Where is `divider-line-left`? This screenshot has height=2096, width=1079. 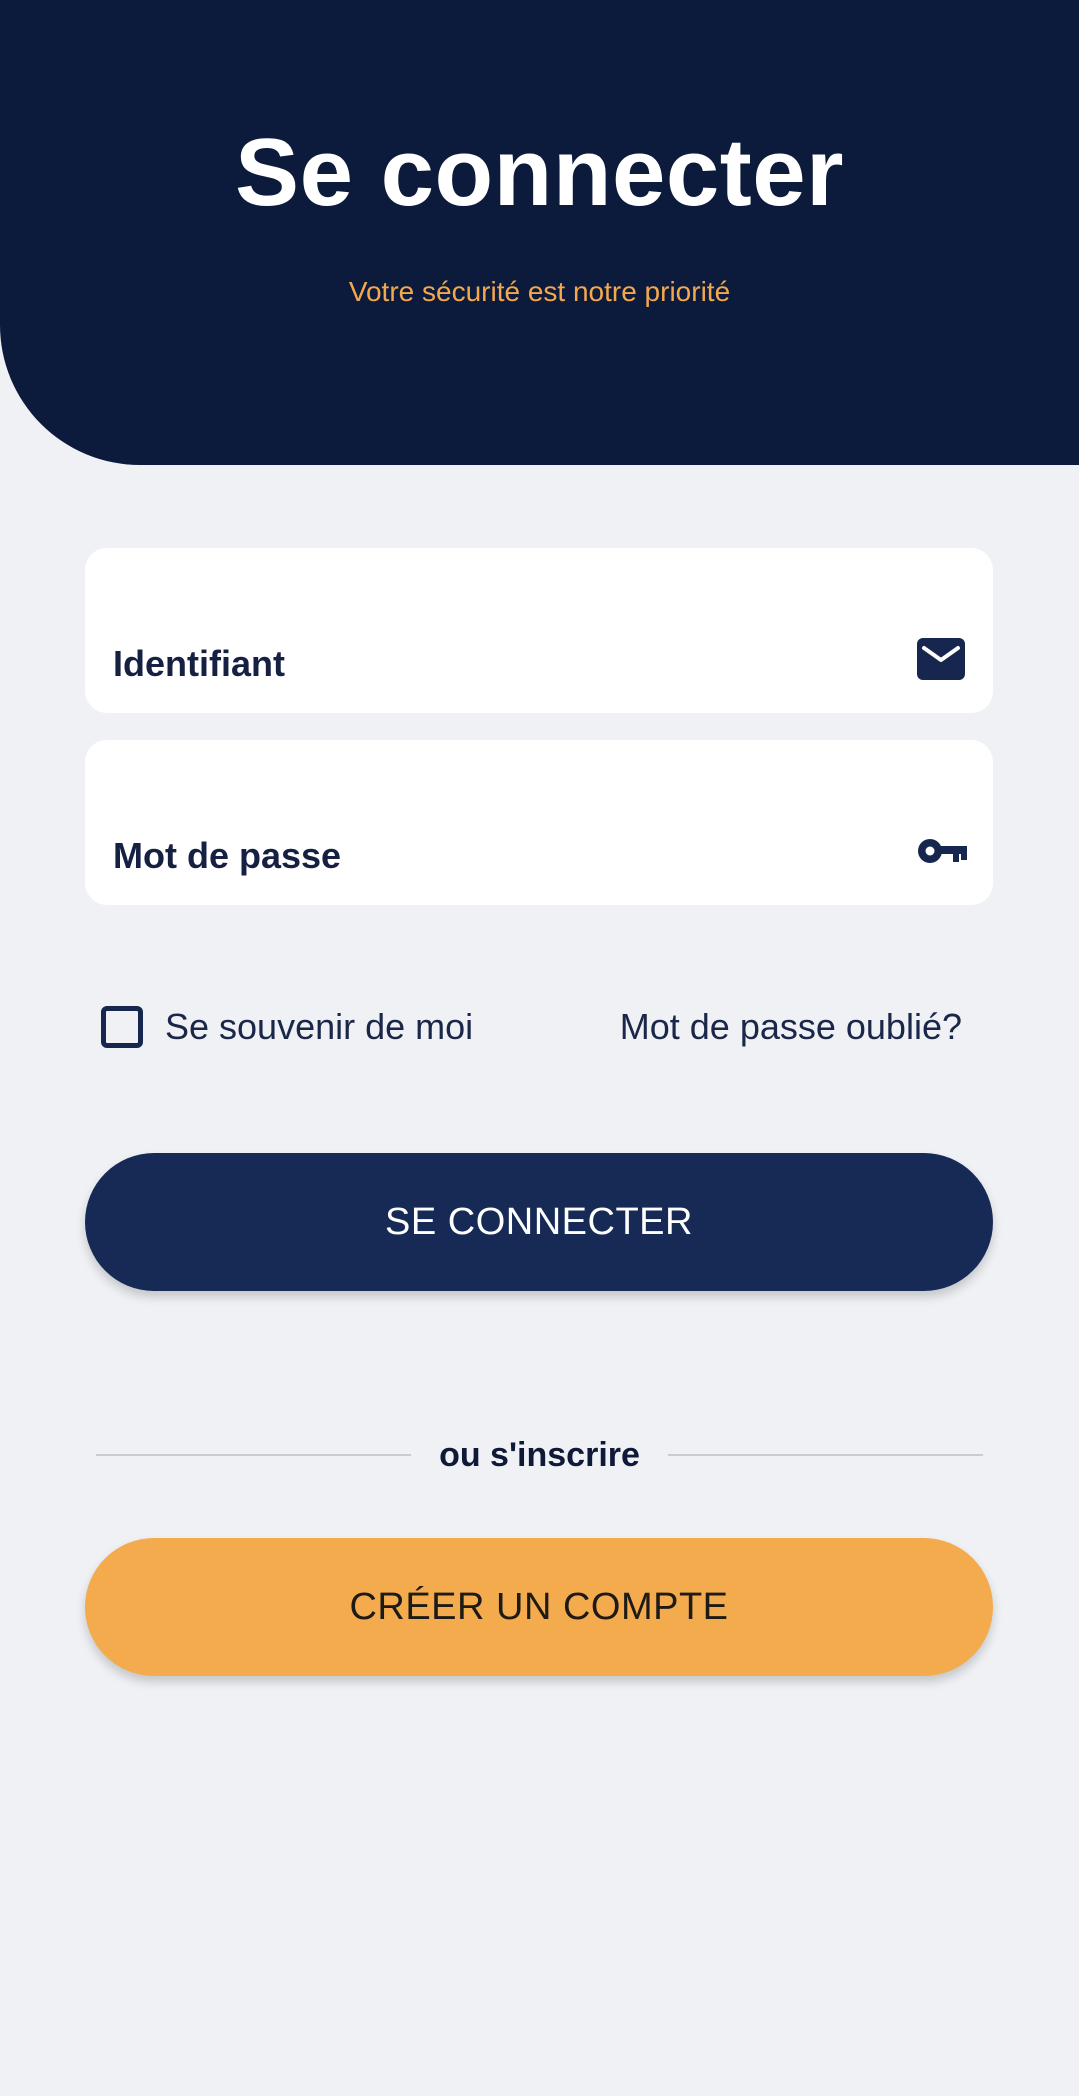
divider-line-left is located at coordinates (254, 1455).